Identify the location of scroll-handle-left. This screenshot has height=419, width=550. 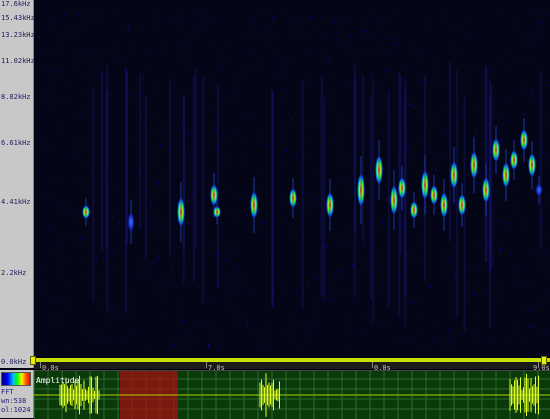
(33, 360).